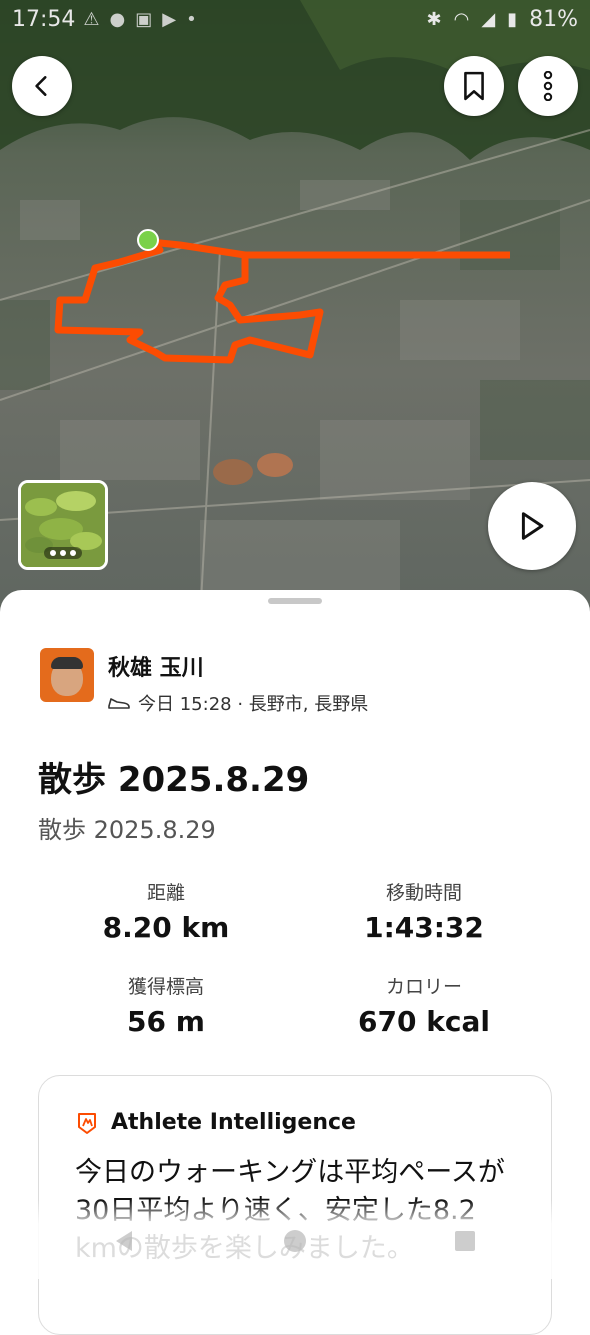  Describe the element at coordinates (87, 1123) in the screenshot. I see `athlete-intelligence-icon` at that location.